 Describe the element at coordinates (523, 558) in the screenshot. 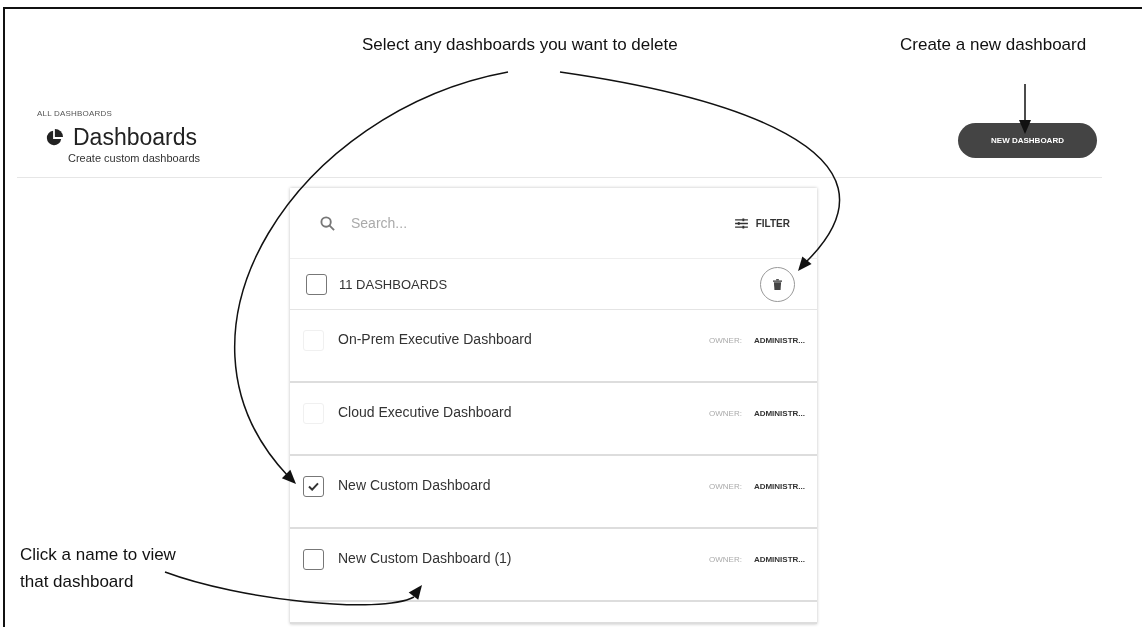

I see `dashboard-name-link: New Custom Dashboard (1)` at that location.